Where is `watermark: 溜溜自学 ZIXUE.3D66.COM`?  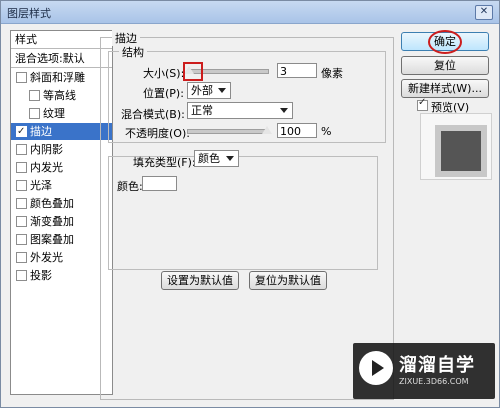 watermark: 溜溜自学 ZIXUE.3D66.COM is located at coordinates (424, 371).